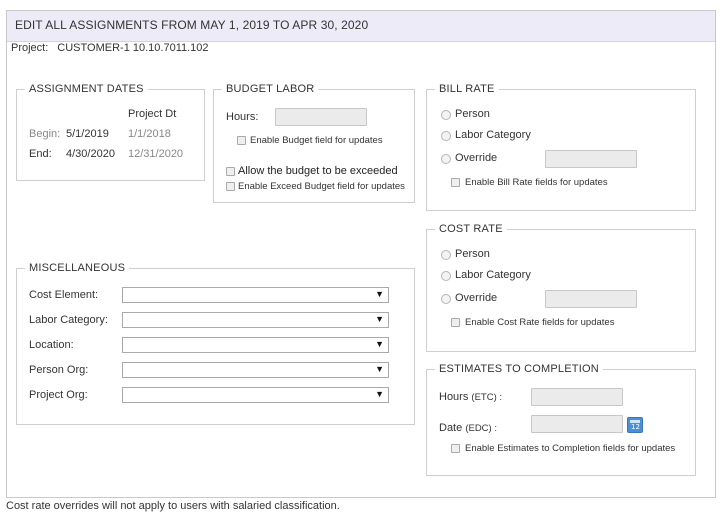  What do you see at coordinates (321, 117) in the screenshot?
I see `budget-hours-input` at bounding box center [321, 117].